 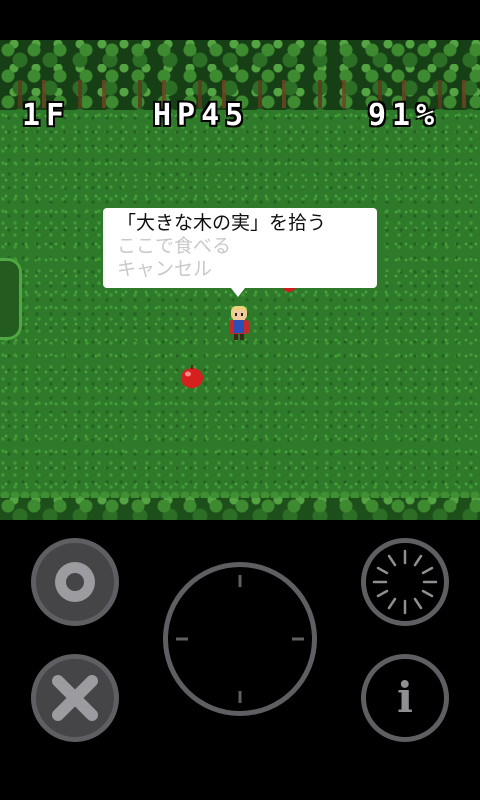 What do you see at coordinates (75, 582) in the screenshot?
I see `ok-button` at bounding box center [75, 582].